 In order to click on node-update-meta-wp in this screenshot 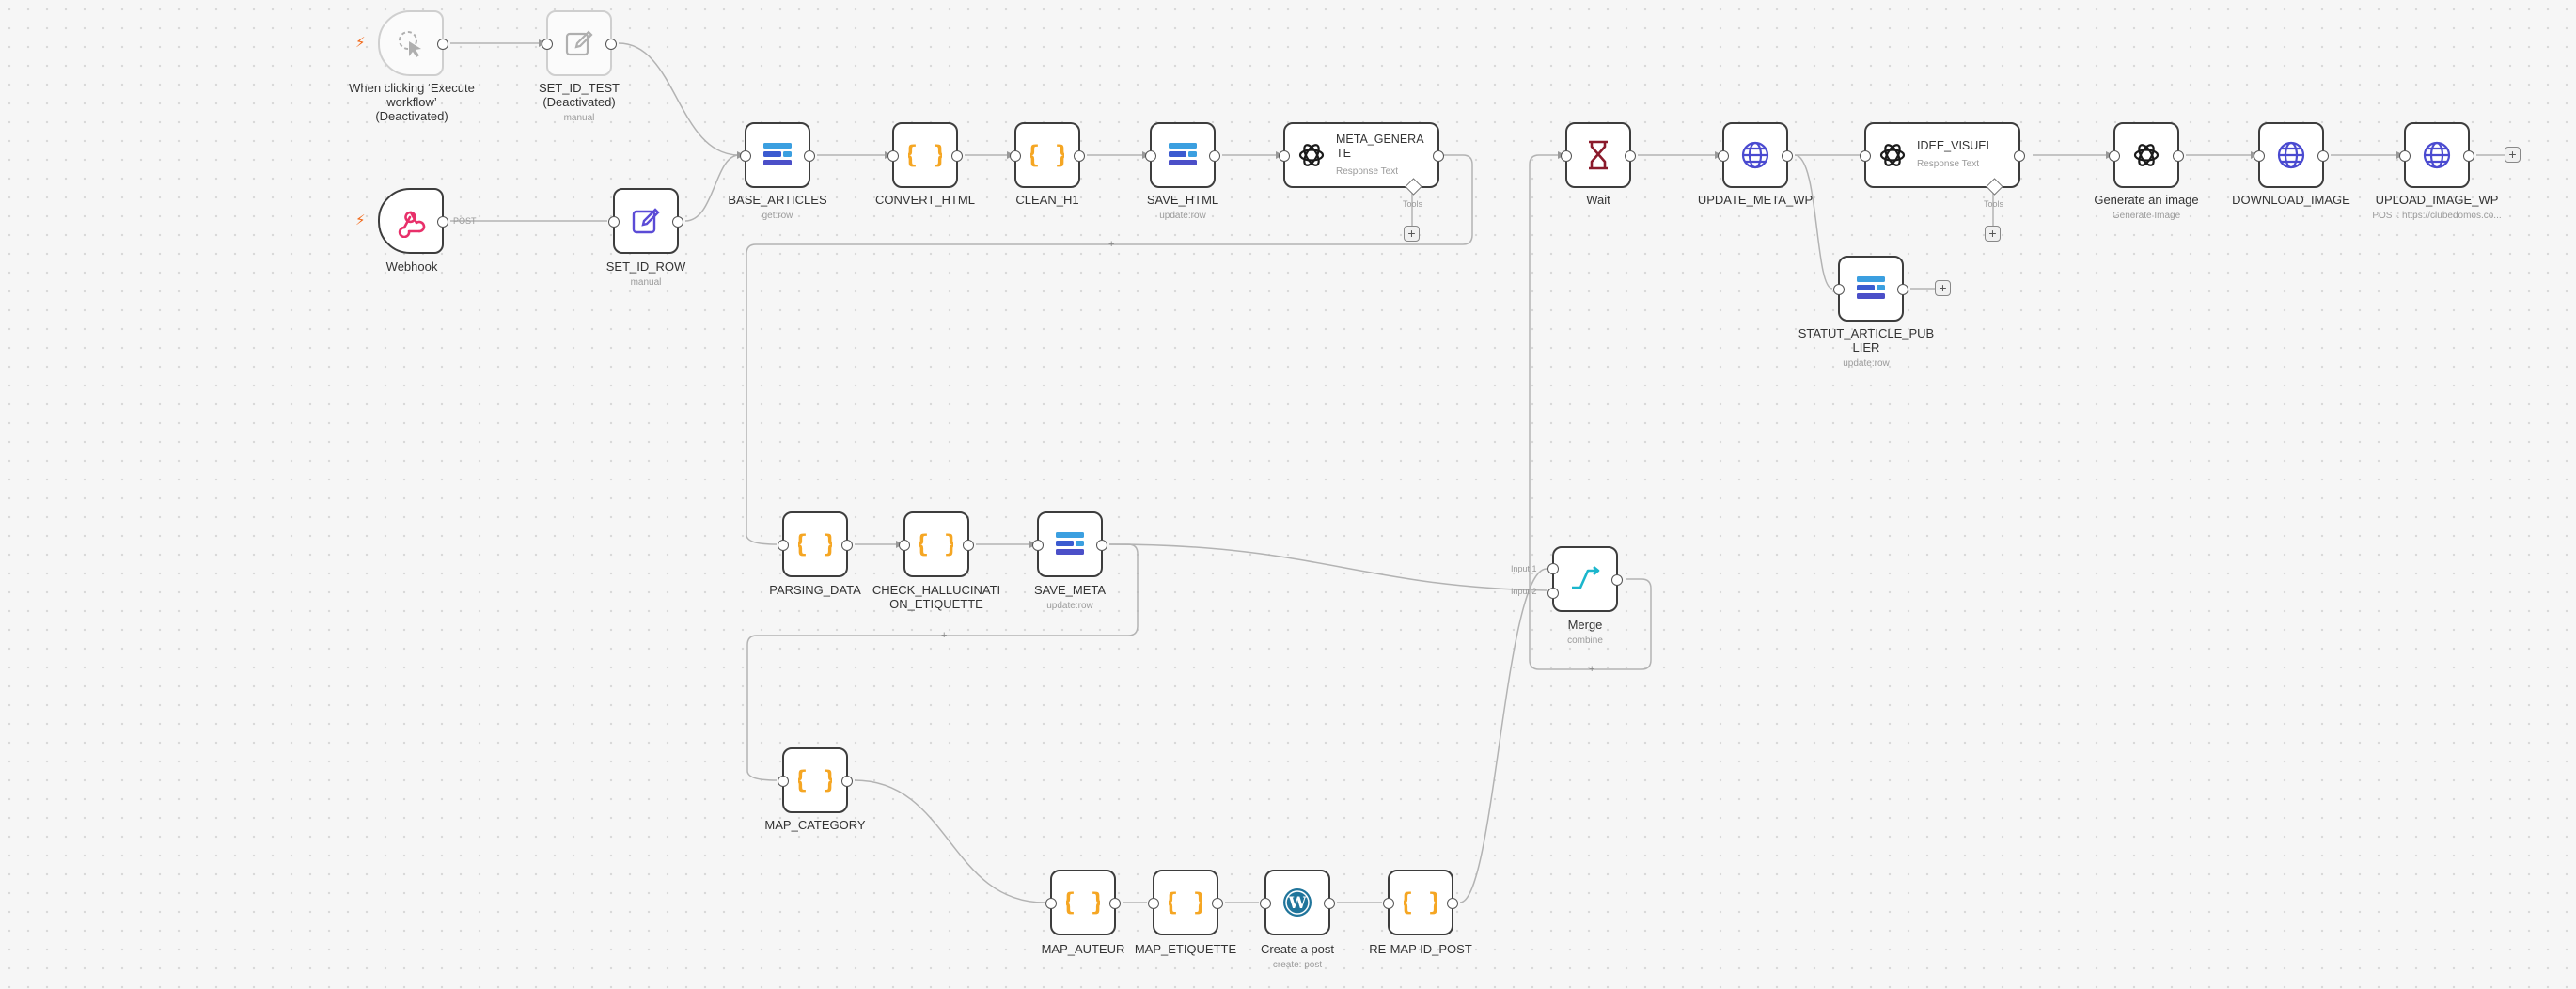, I will do `click(1755, 155)`.